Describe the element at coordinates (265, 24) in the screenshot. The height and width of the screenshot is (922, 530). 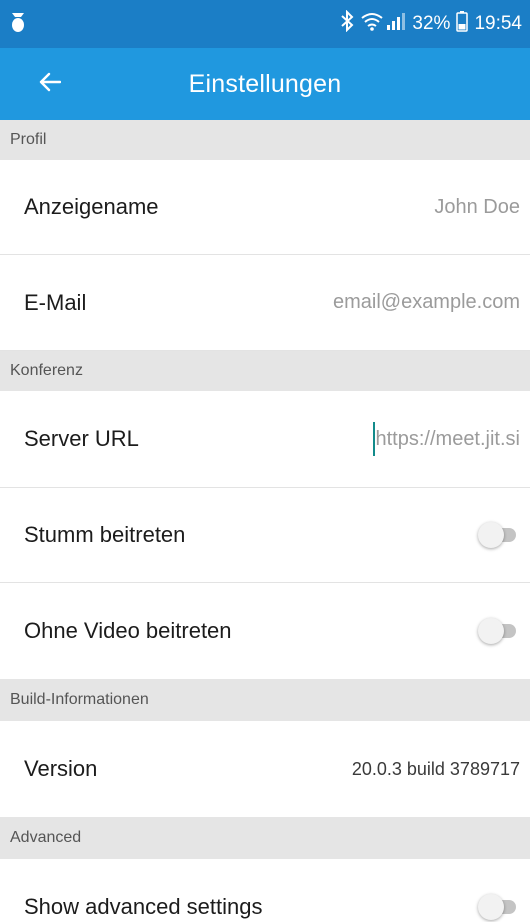
I see `status-bar: 32% 19:54` at that location.